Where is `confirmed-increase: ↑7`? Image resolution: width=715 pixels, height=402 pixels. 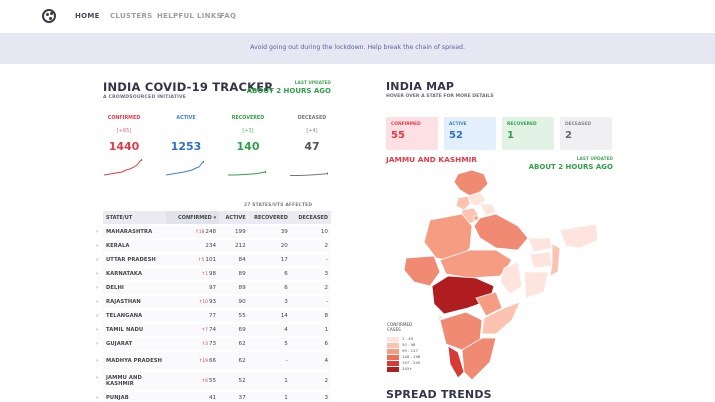
confirmed-increase: ↑7 is located at coordinates (204, 330).